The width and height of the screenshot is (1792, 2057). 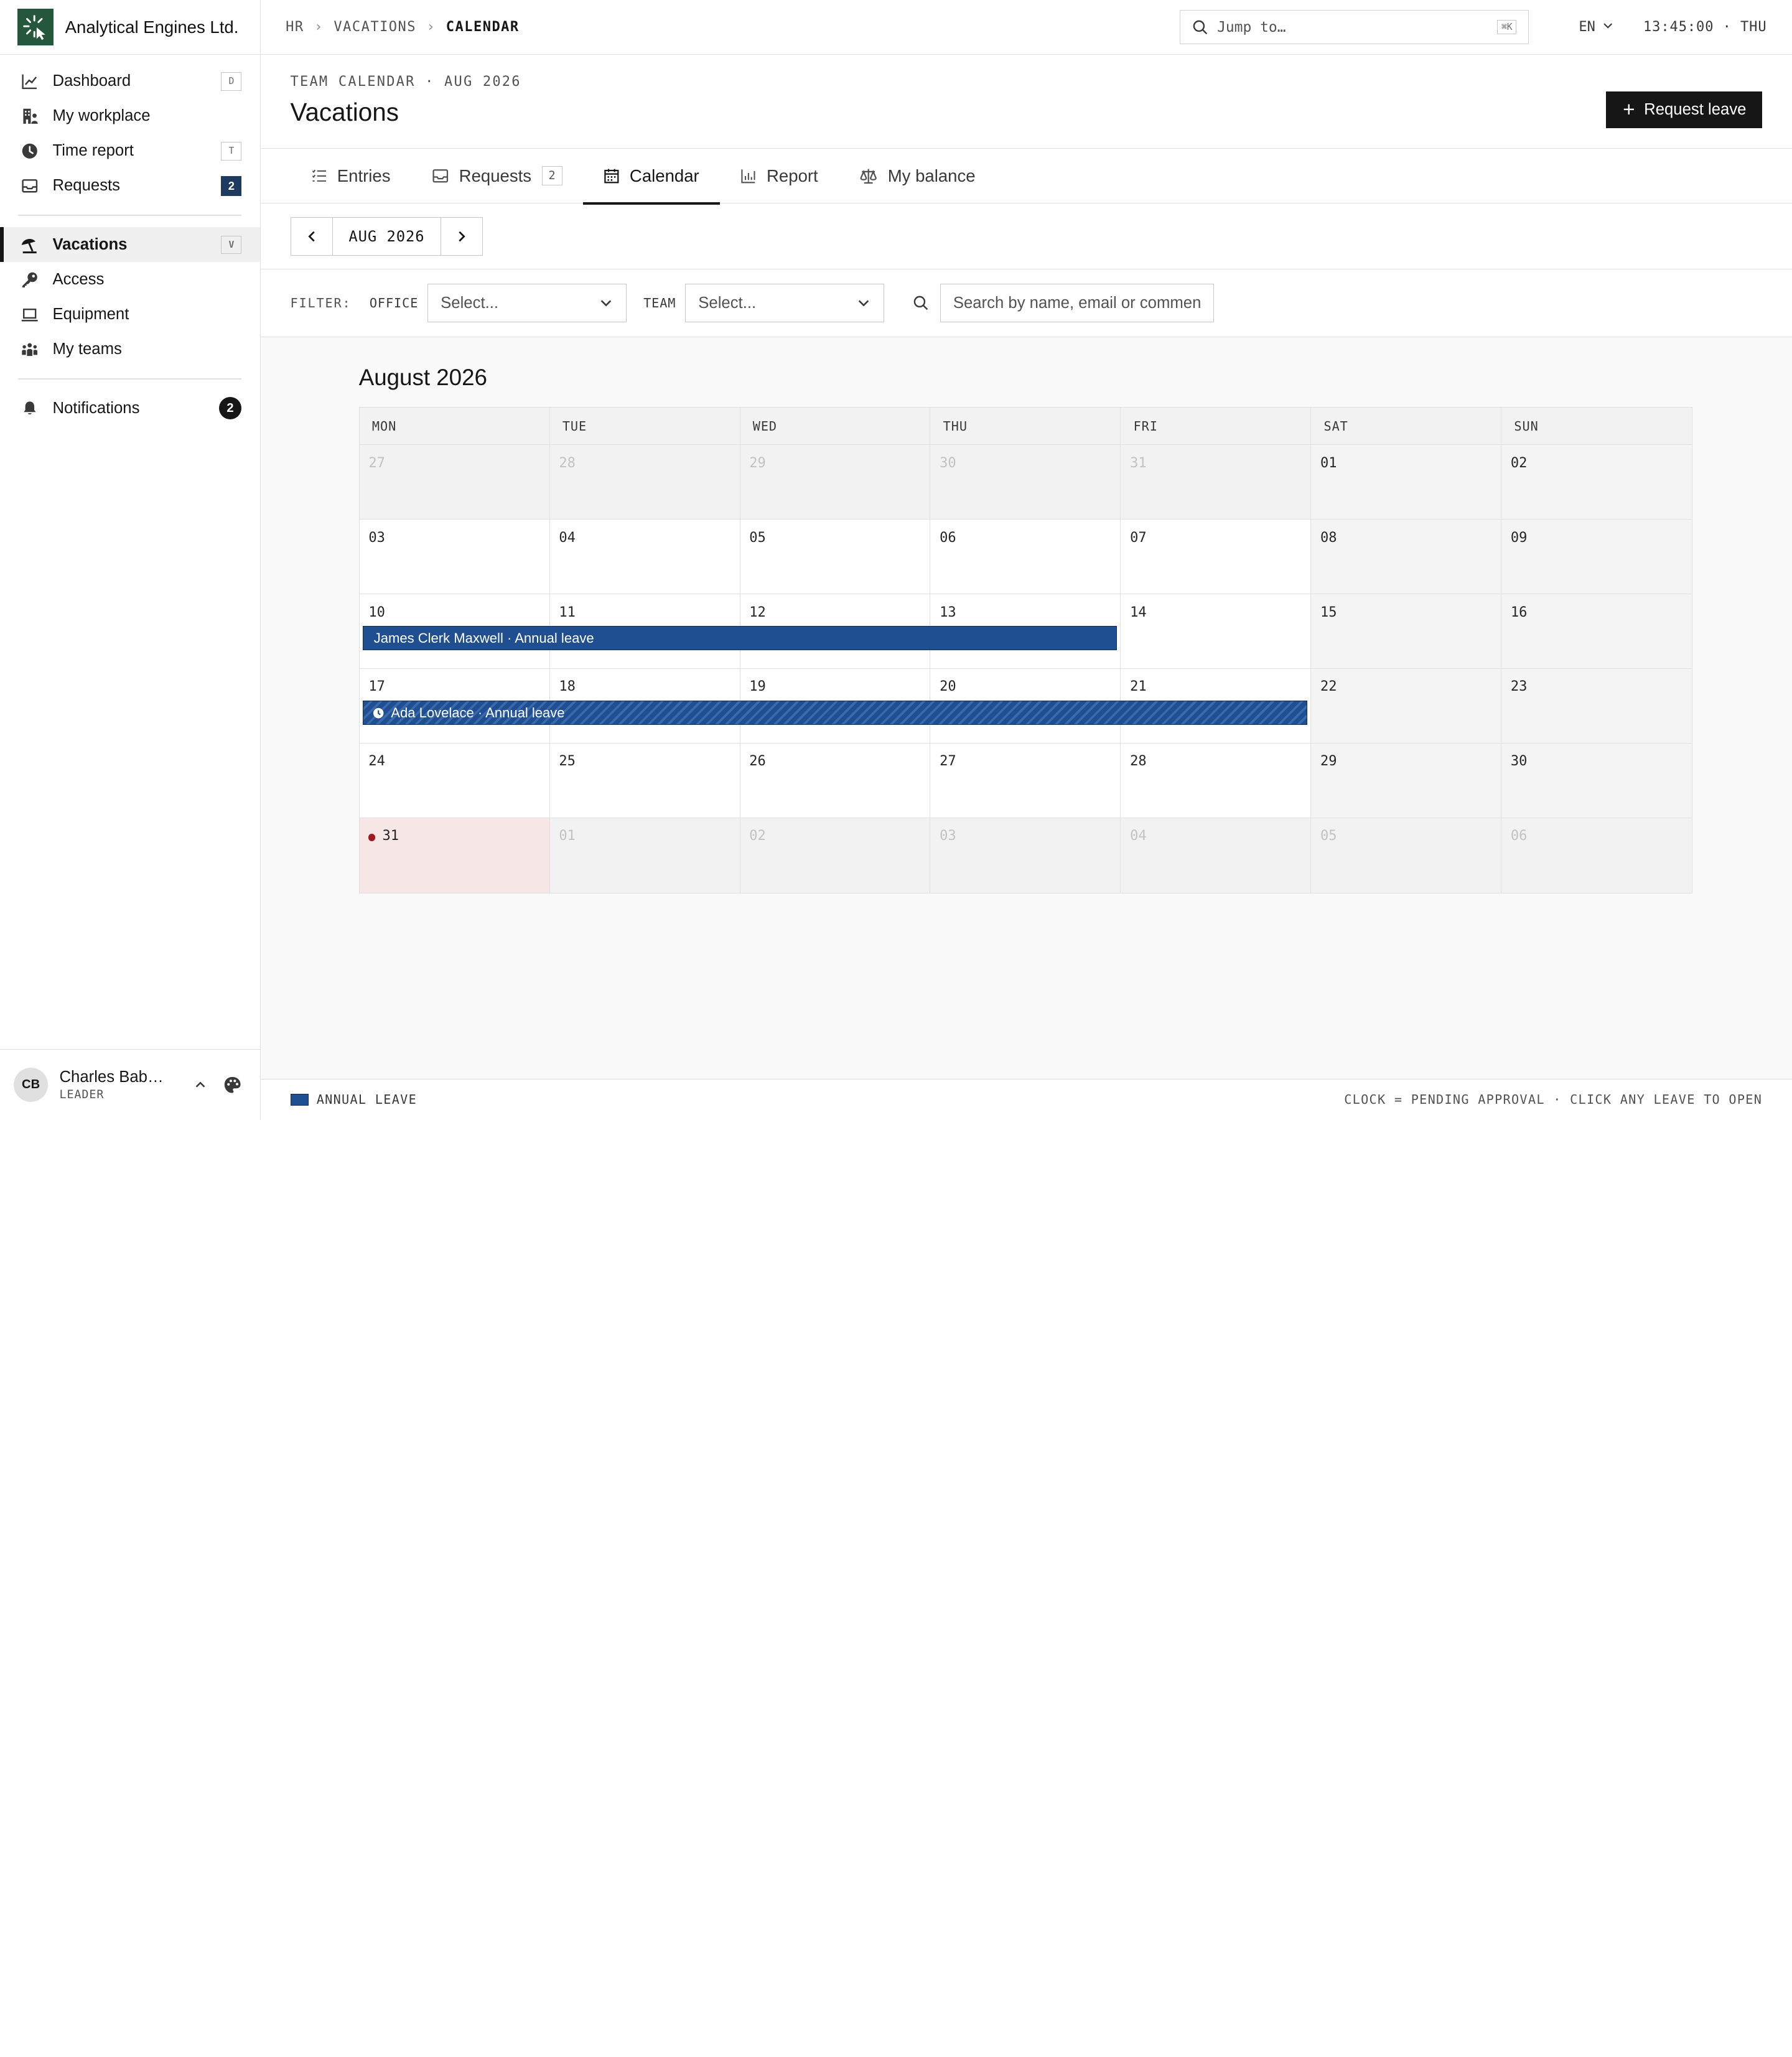 What do you see at coordinates (454, 557) in the screenshot?
I see `calendar-day: 03` at bounding box center [454, 557].